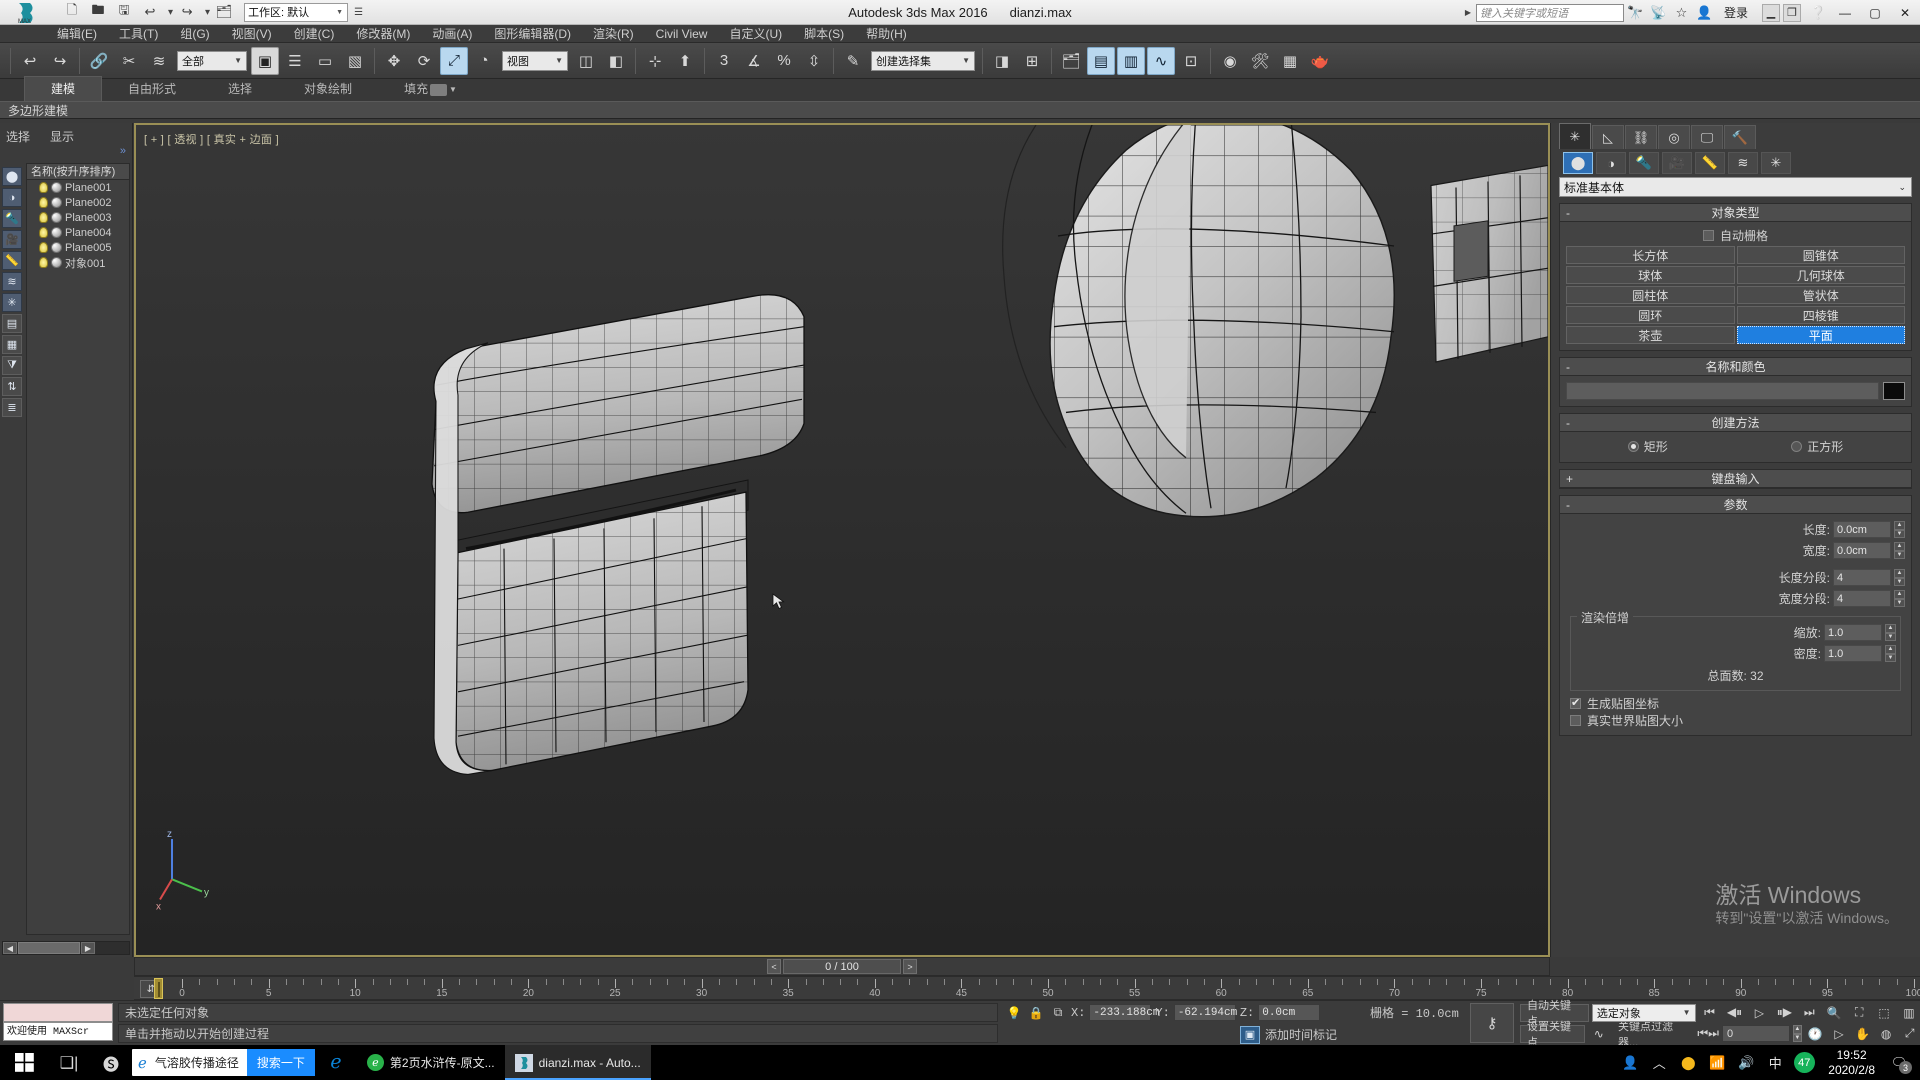 The width and height of the screenshot is (1920, 1080). What do you see at coordinates (1644, 163) in the screenshot?
I see `lights-icon: 🔦` at bounding box center [1644, 163].